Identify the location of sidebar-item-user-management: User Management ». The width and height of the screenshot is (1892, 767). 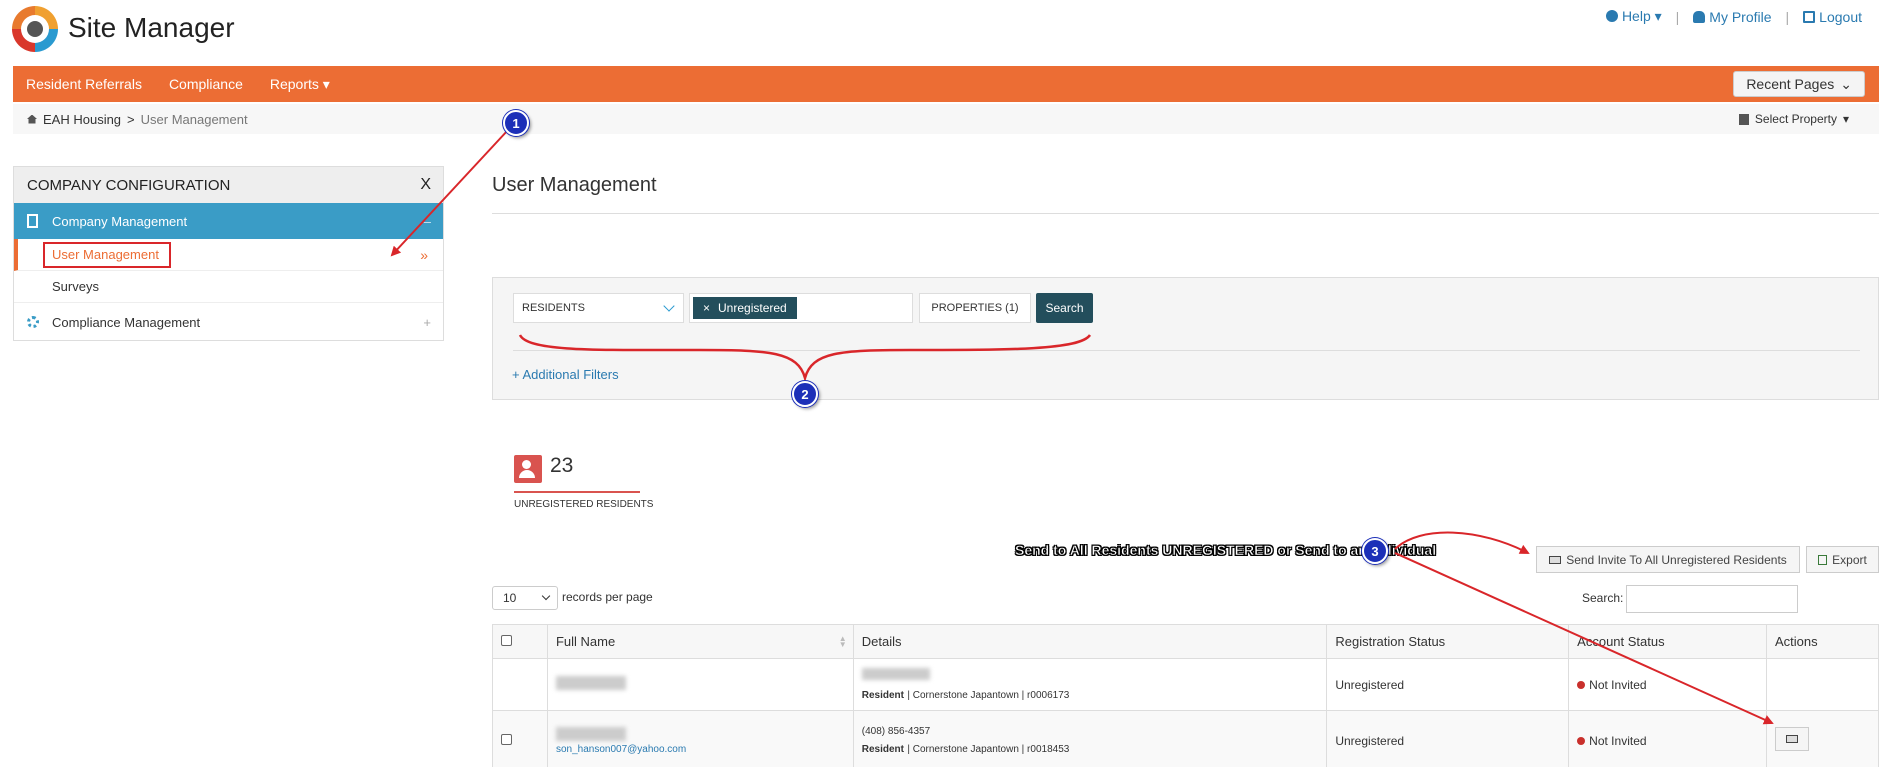
(228, 255).